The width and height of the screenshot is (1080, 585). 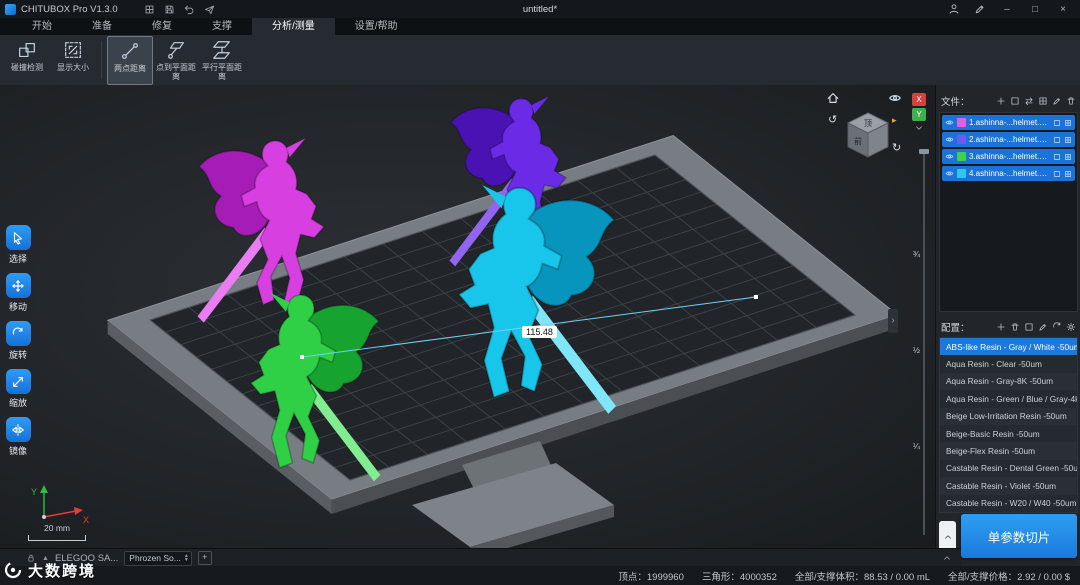 What do you see at coordinates (1015, 101) in the screenshot?
I see `group-icon` at bounding box center [1015, 101].